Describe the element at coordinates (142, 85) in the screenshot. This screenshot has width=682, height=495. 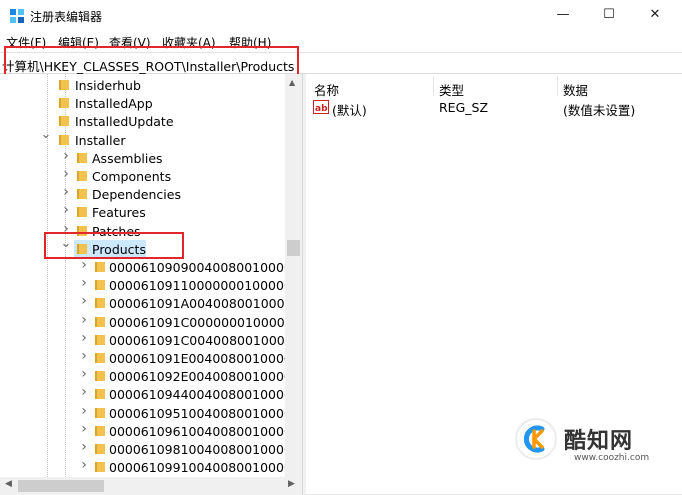
I see `tree-item: Insiderhub` at that location.